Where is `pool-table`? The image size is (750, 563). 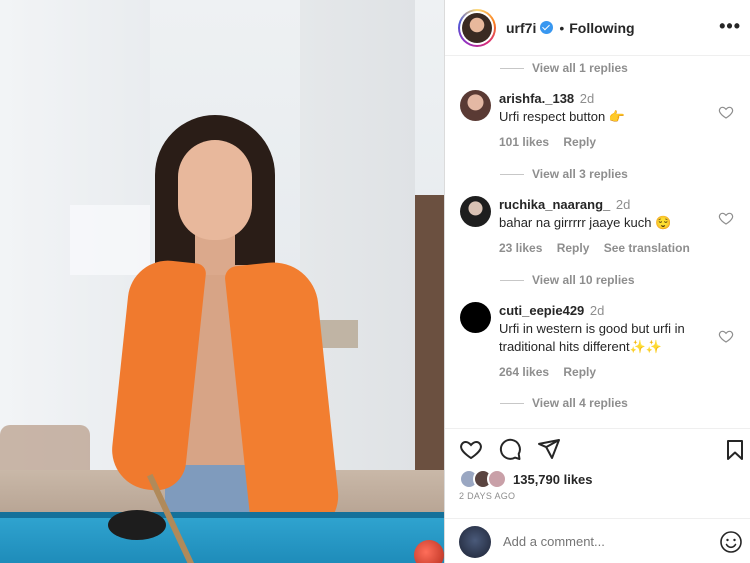 pool-table is located at coordinates (222, 537).